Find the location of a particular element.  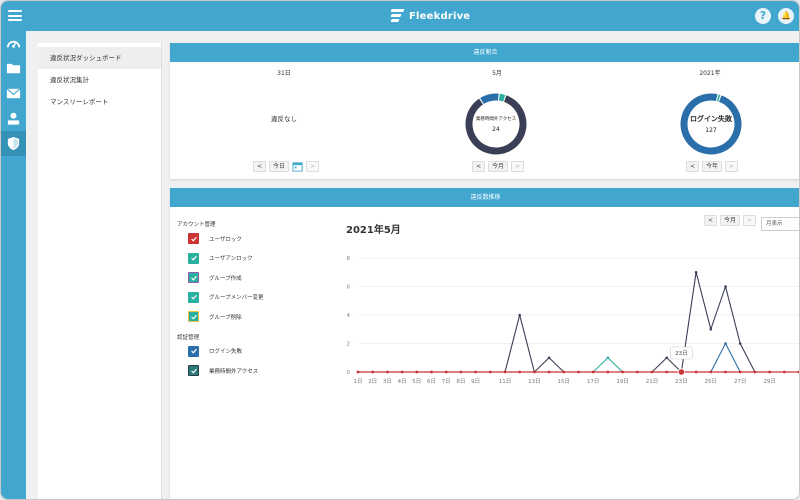

yearly-next-button: > is located at coordinates (732, 166).